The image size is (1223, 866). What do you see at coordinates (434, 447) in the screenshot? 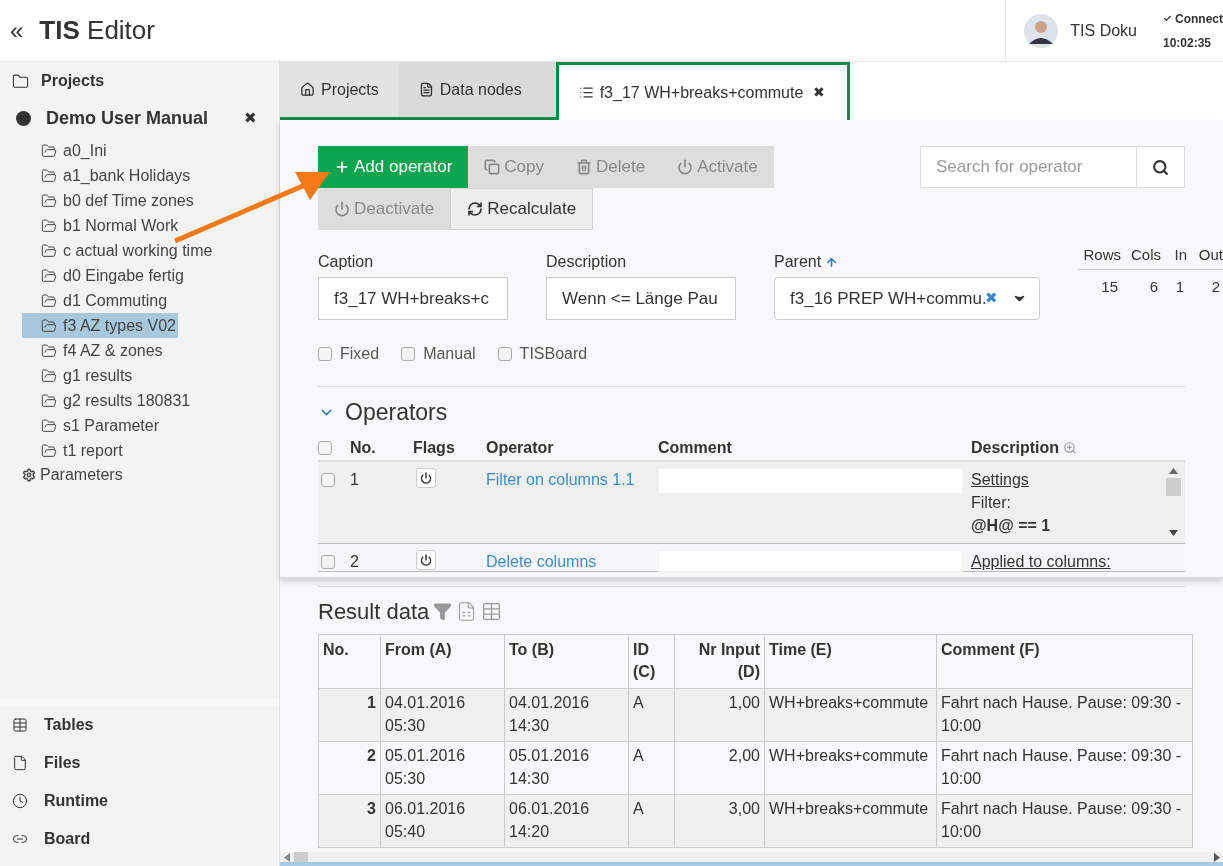
I see `column-header: Flags` at bounding box center [434, 447].